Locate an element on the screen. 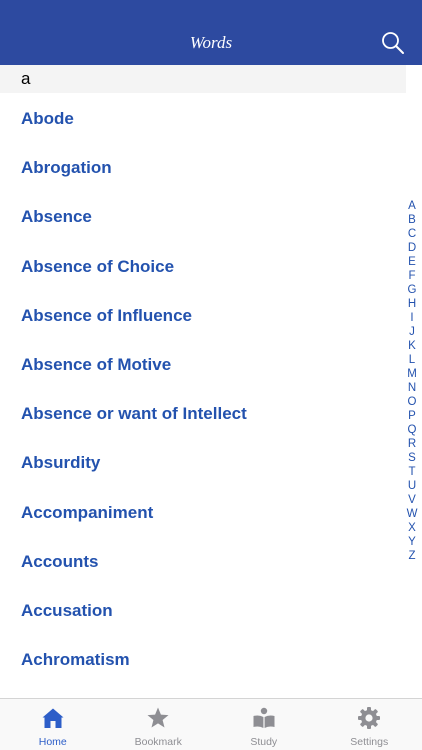 This screenshot has height=750, width=422. tab-settings: Settings is located at coordinates (369, 724).